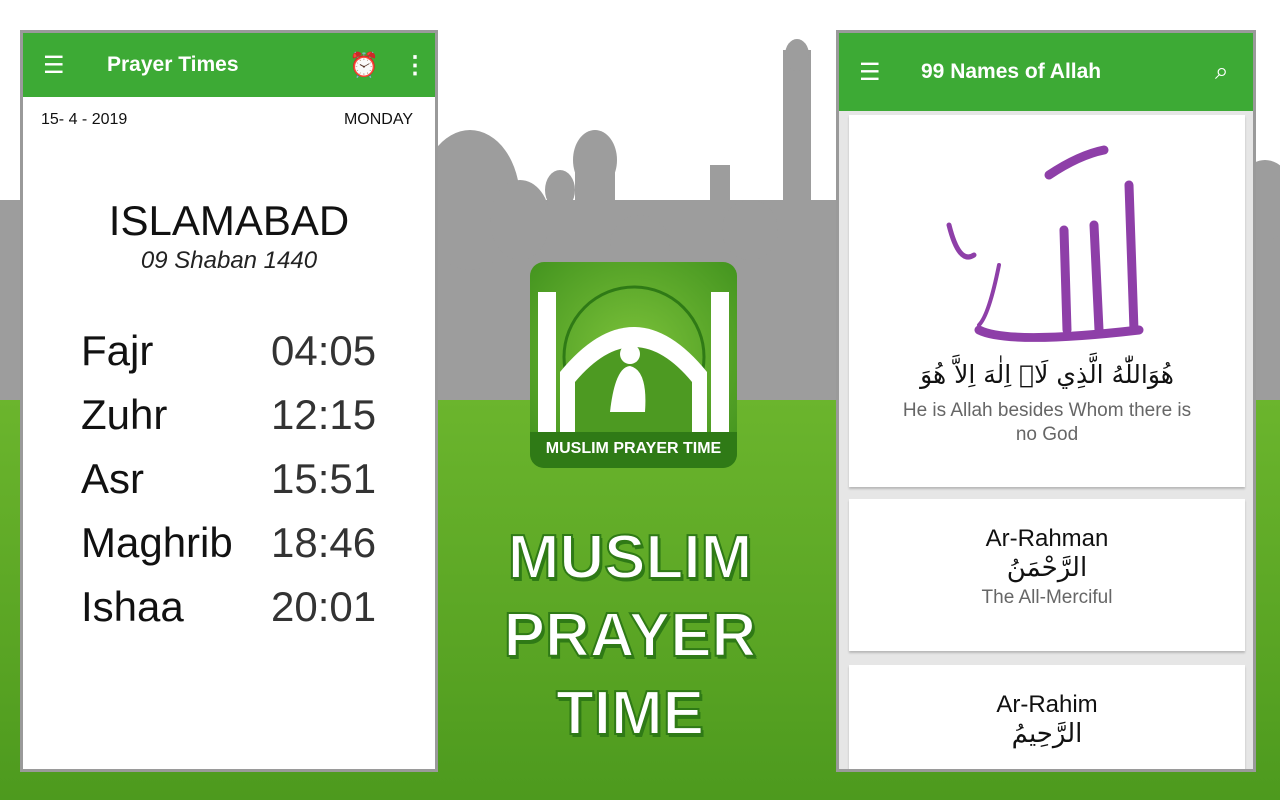  I want to click on app-logo: MUSLIM PRAYER TIME, so click(633, 365).